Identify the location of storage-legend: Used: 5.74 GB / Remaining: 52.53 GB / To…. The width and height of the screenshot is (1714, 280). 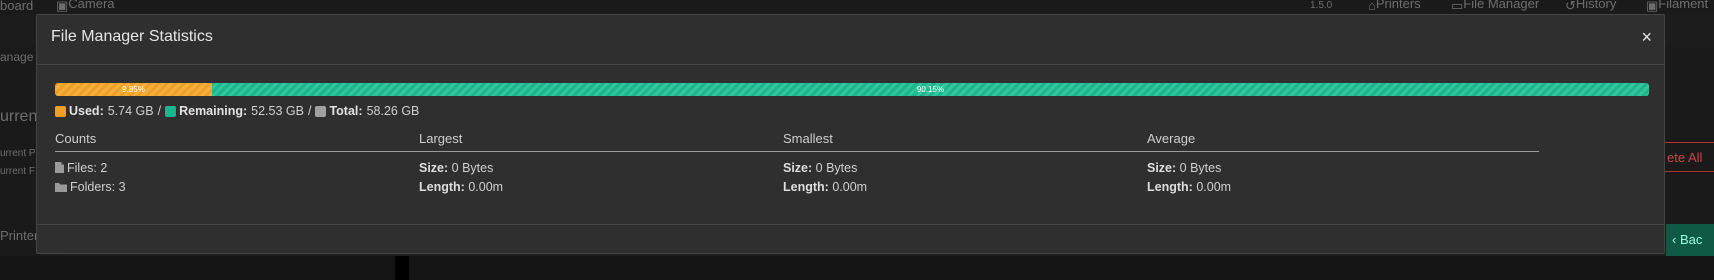
(237, 111).